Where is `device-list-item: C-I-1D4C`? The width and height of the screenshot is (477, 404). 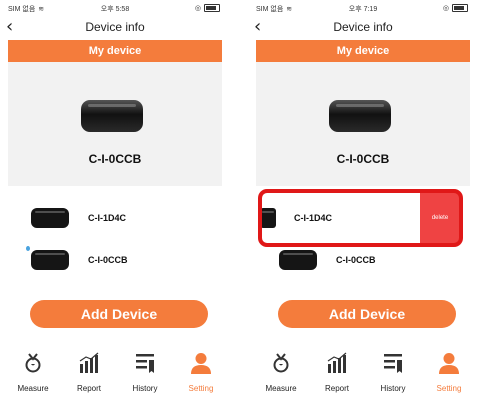 device-list-item: C-I-1D4C is located at coordinates (115, 218).